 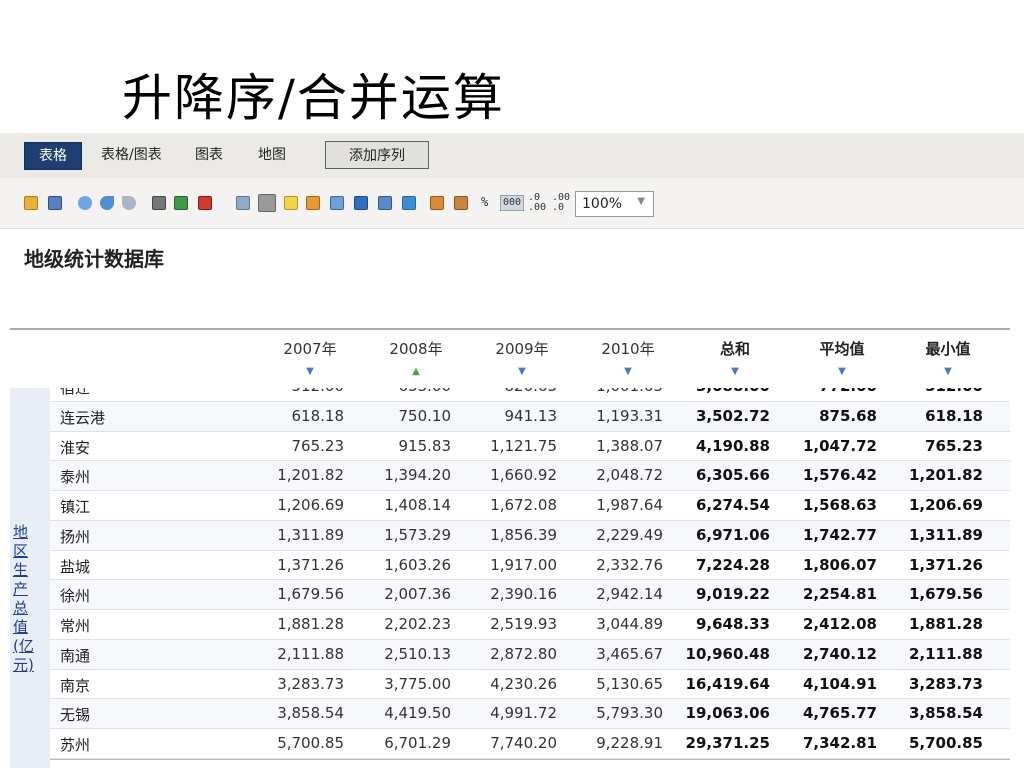 What do you see at coordinates (267, 203) in the screenshot?
I see `transpose-icon` at bounding box center [267, 203].